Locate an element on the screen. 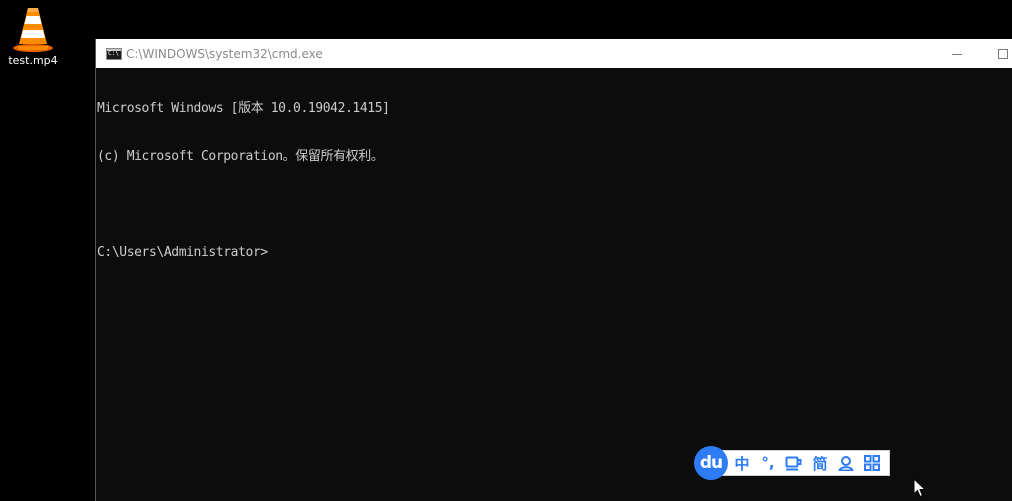 The height and width of the screenshot is (501, 1012). minimize-icon is located at coordinates (957, 54).